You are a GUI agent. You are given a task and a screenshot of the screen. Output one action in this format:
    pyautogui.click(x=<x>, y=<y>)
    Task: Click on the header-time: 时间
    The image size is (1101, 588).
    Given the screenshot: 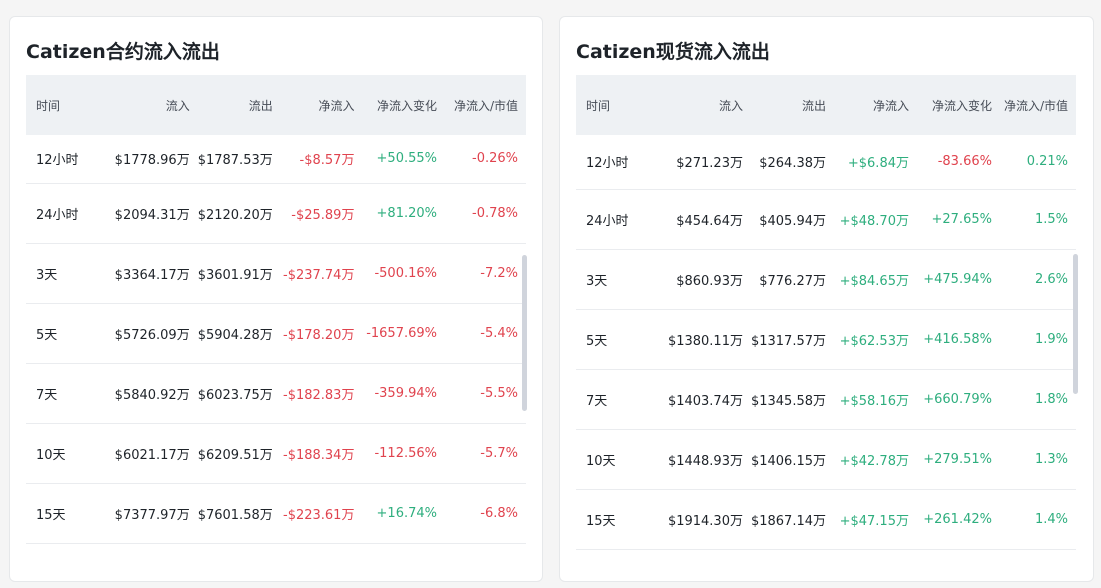 What is the action you would take?
    pyautogui.click(x=48, y=105)
    